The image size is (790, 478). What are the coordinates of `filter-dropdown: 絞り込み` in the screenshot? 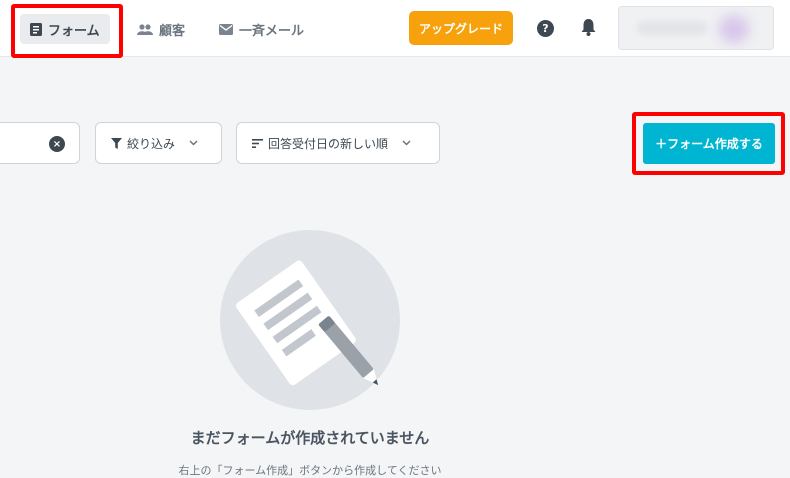 It's located at (158, 143).